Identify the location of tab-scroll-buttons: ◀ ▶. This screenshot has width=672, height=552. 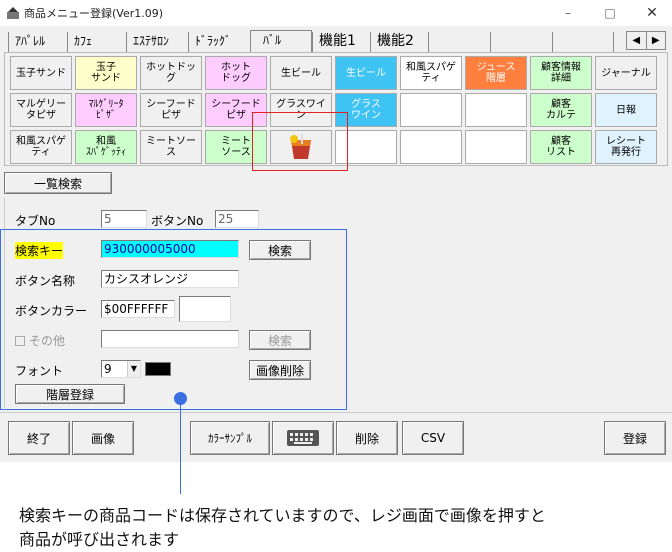
(646, 40).